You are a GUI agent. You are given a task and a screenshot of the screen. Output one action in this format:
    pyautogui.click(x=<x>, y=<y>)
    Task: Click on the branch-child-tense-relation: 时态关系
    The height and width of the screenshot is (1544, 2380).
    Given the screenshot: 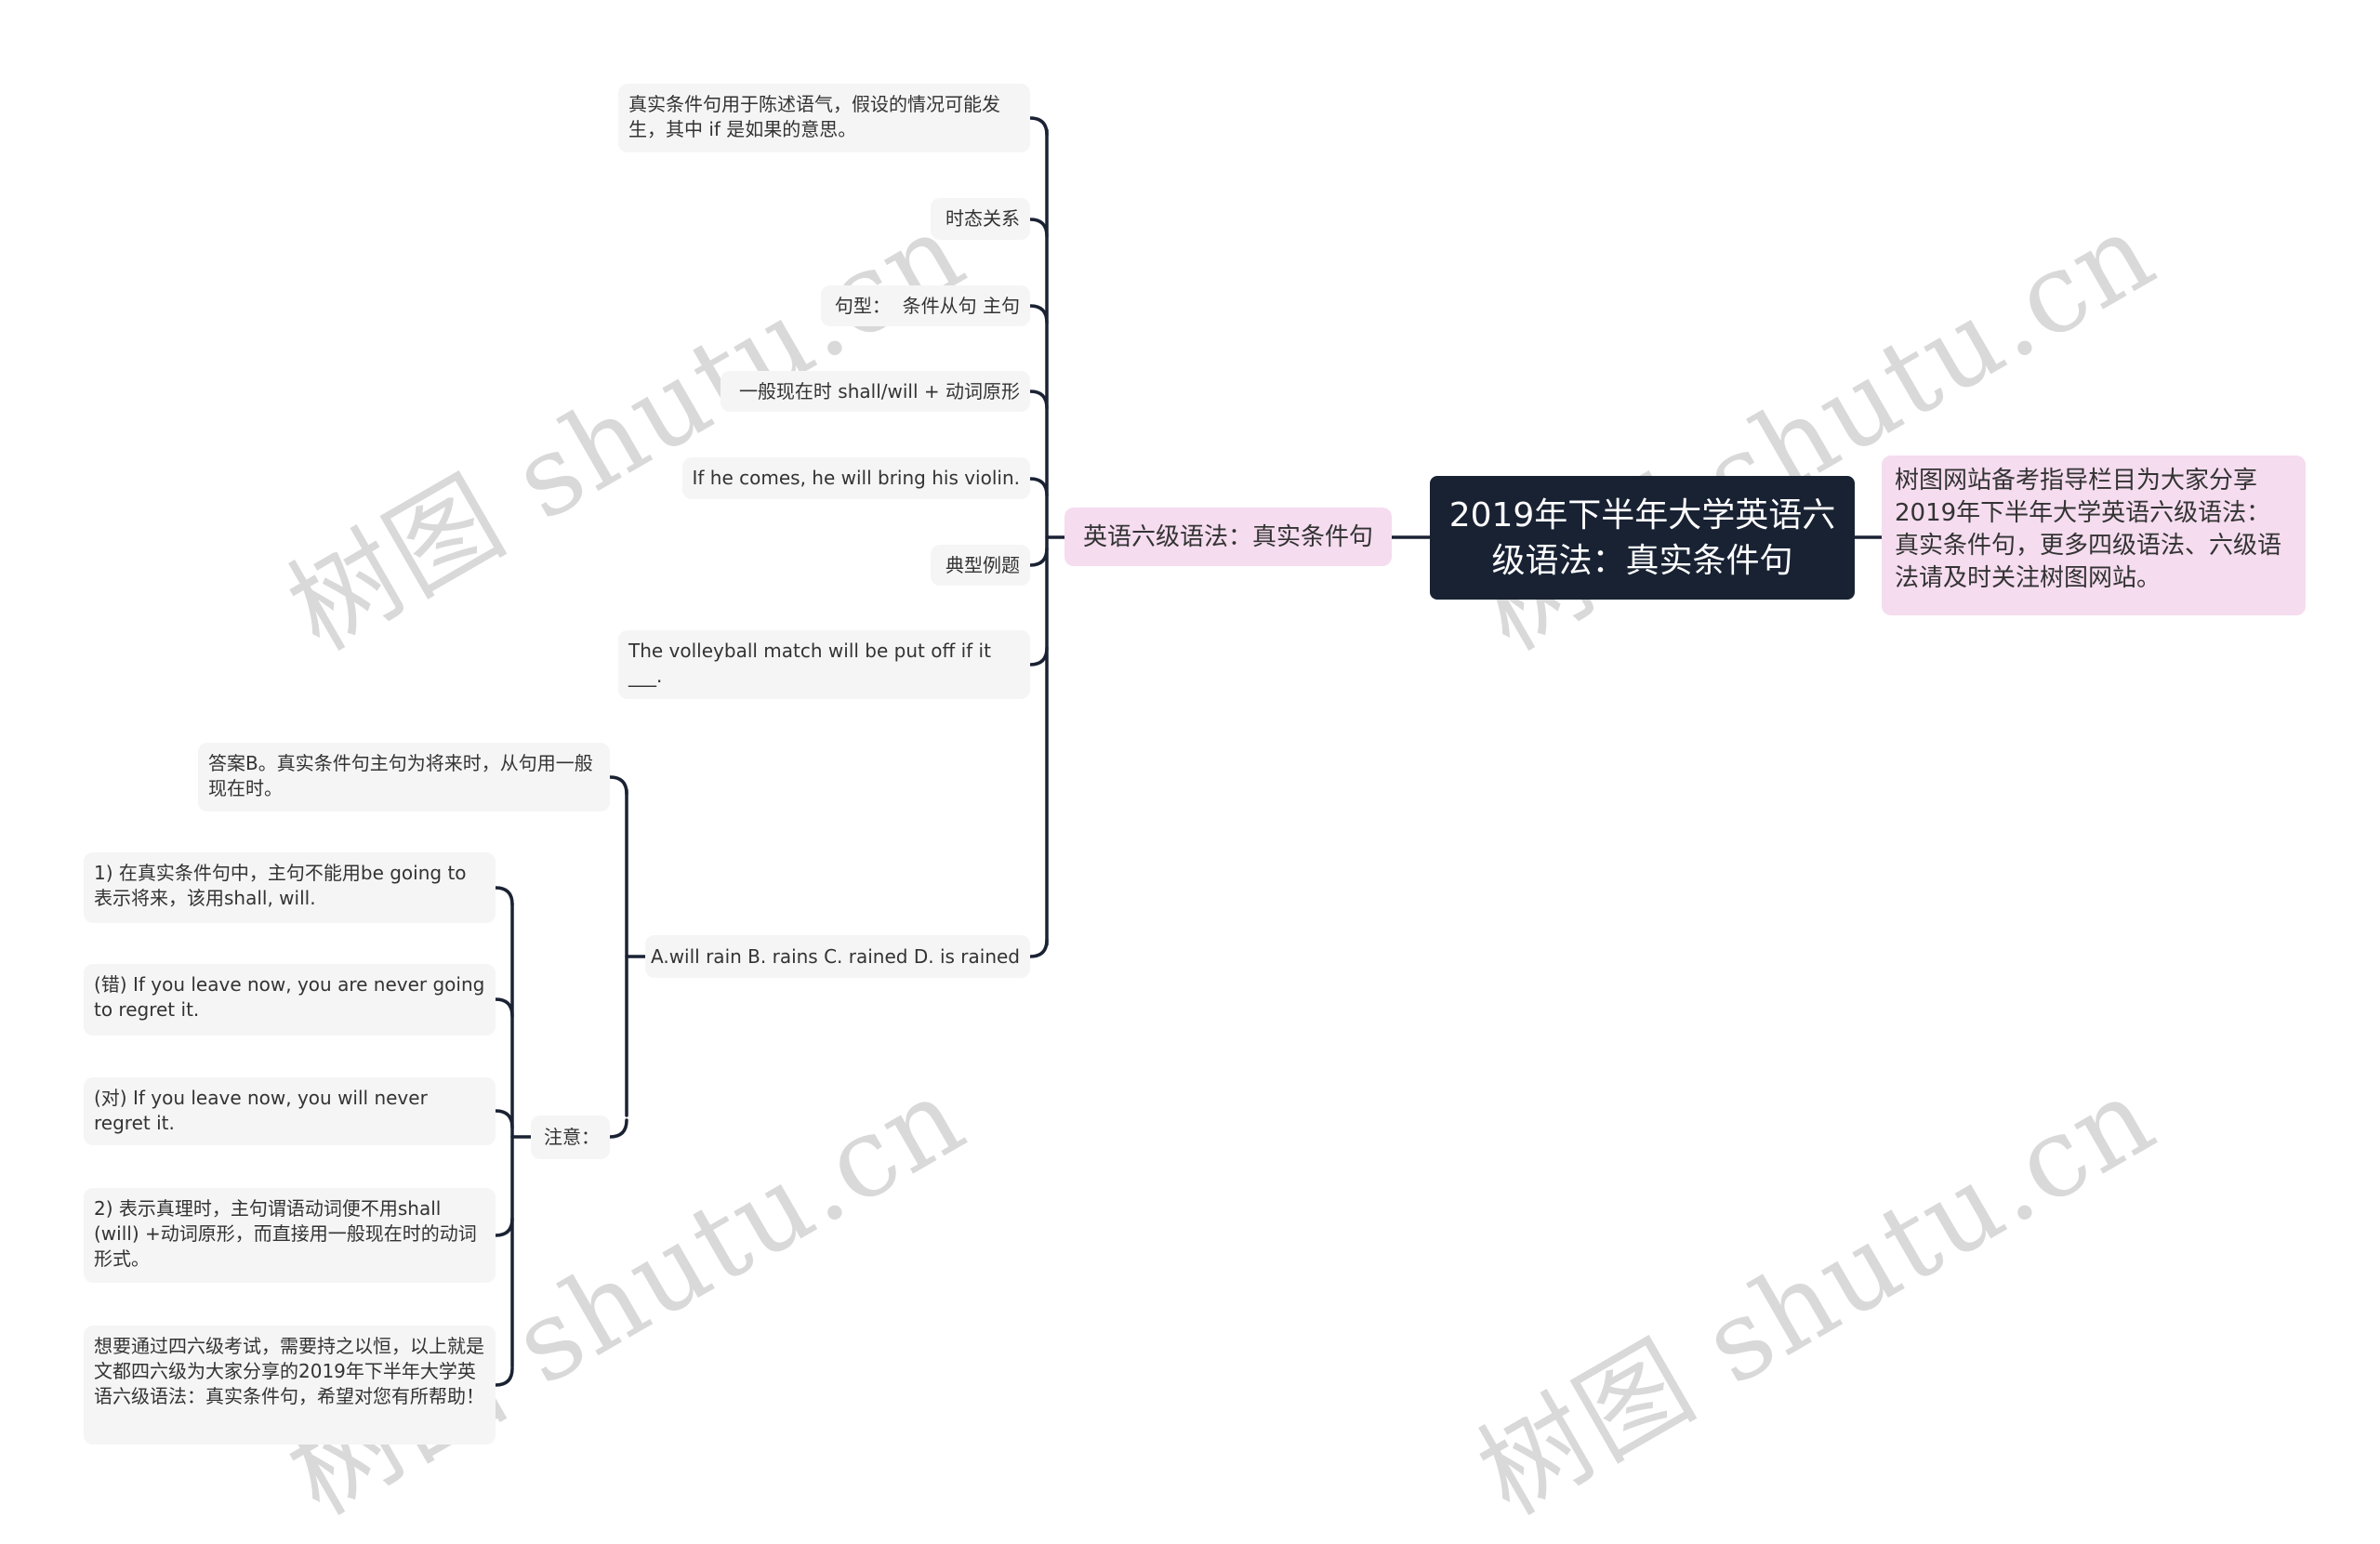 What is the action you would take?
    pyautogui.click(x=980, y=219)
    